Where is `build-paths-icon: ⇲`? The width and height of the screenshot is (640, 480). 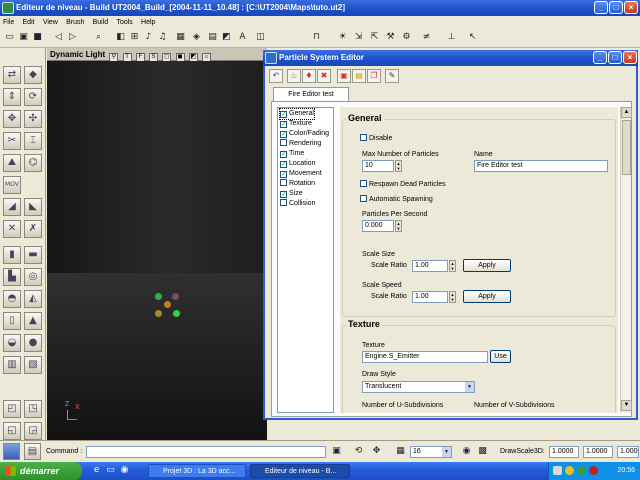
build-paths-icon: ⇲ is located at coordinates (358, 37).